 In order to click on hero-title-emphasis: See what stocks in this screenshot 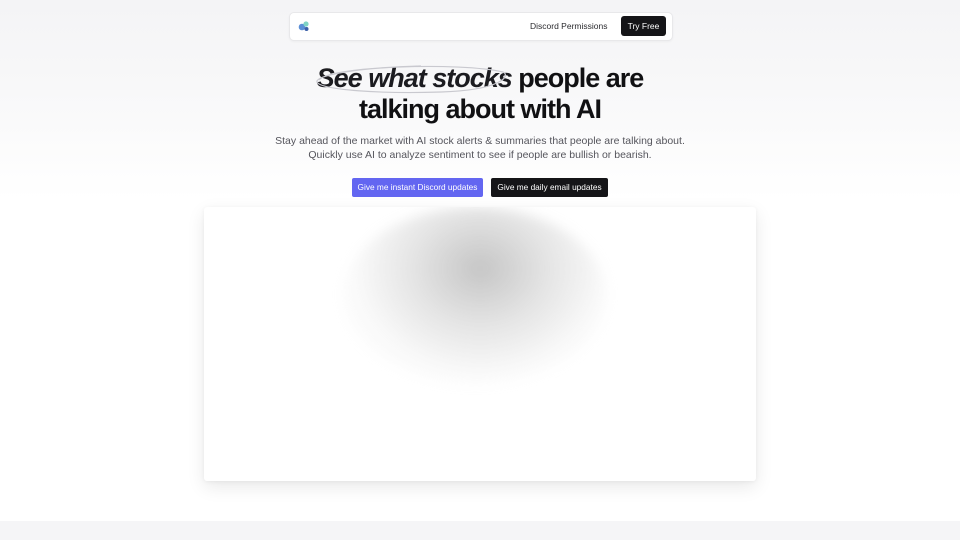, I will do `click(414, 78)`.